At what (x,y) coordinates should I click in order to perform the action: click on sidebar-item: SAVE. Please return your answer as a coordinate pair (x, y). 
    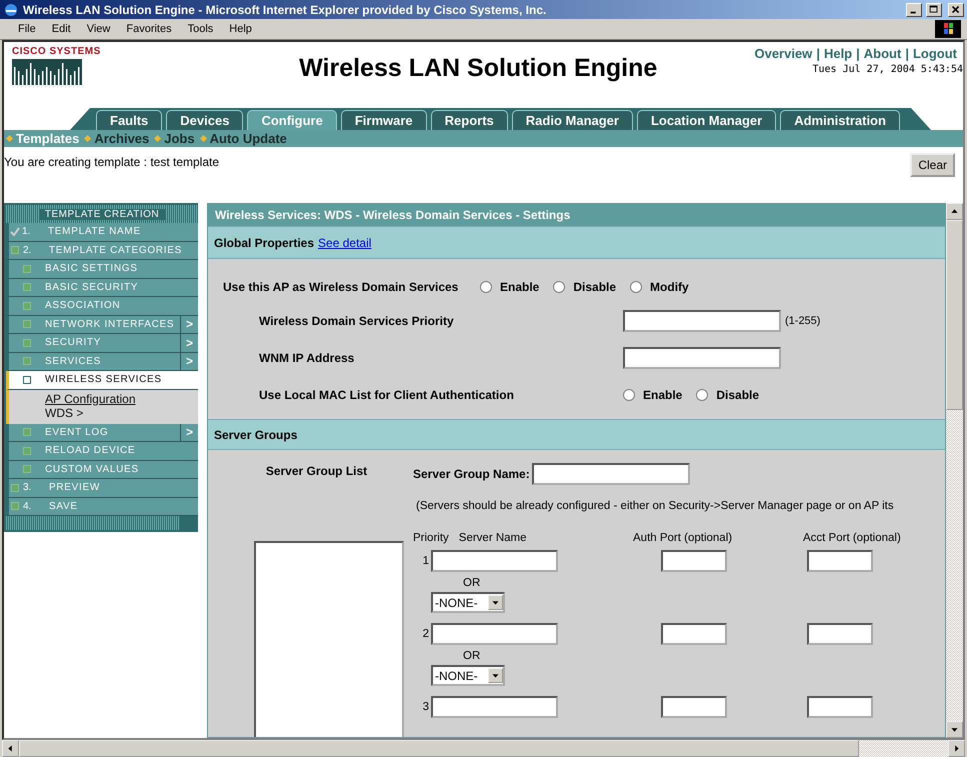
    Looking at the image, I should click on (123, 506).